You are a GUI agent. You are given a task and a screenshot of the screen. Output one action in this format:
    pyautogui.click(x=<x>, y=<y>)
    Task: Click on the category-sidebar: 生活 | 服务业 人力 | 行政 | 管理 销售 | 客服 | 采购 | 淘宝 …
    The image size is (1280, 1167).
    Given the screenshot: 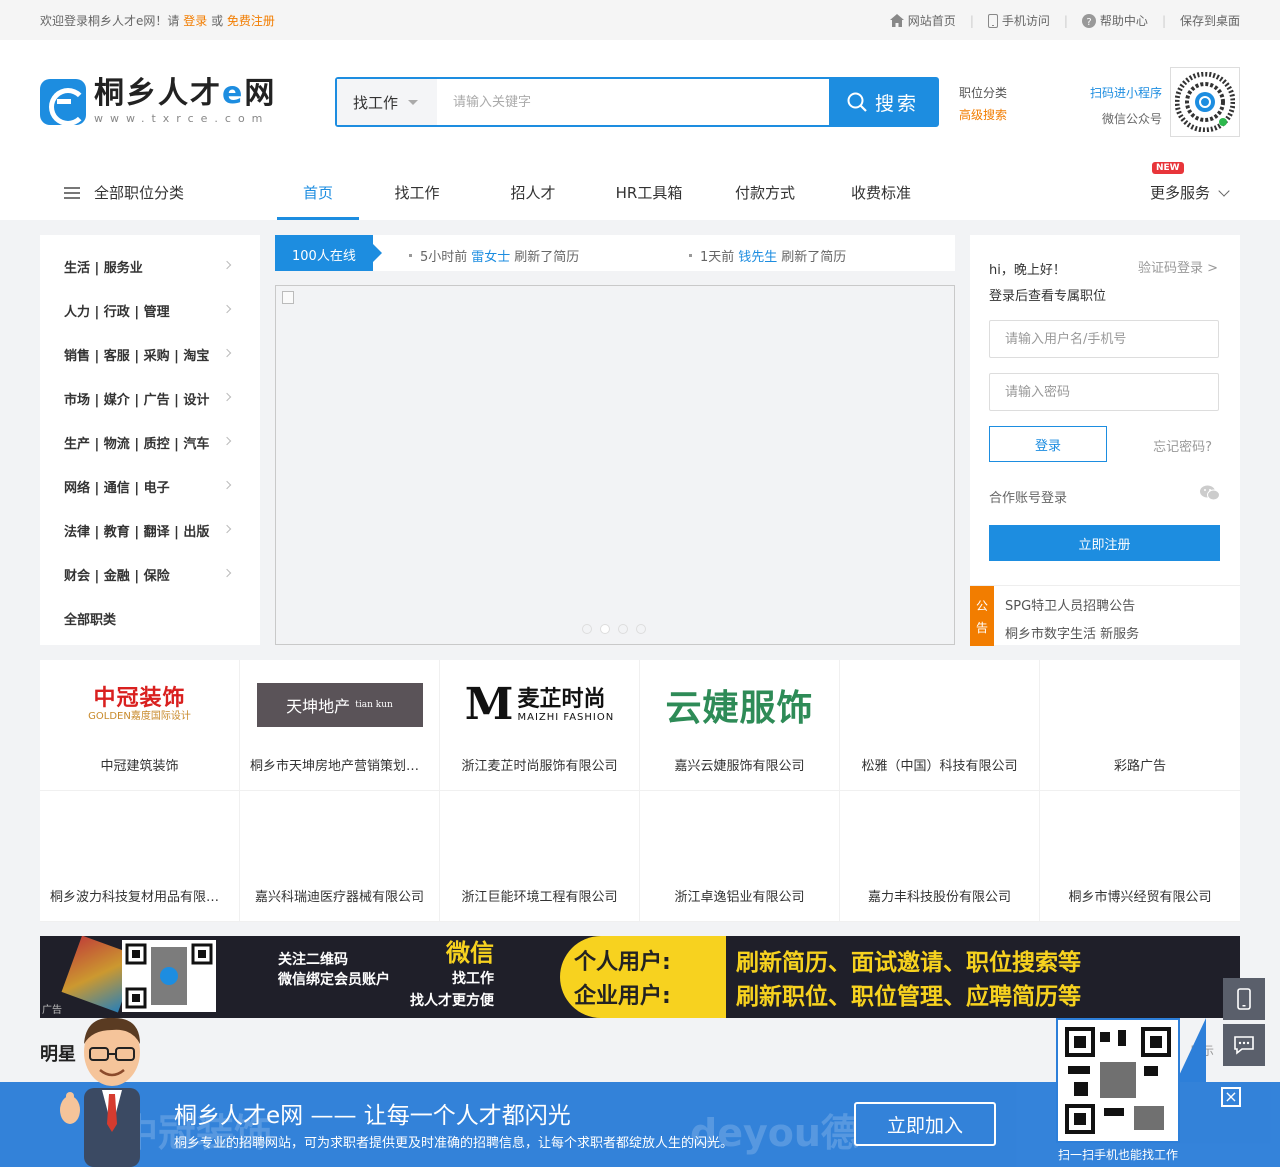 What is the action you would take?
    pyautogui.click(x=150, y=440)
    